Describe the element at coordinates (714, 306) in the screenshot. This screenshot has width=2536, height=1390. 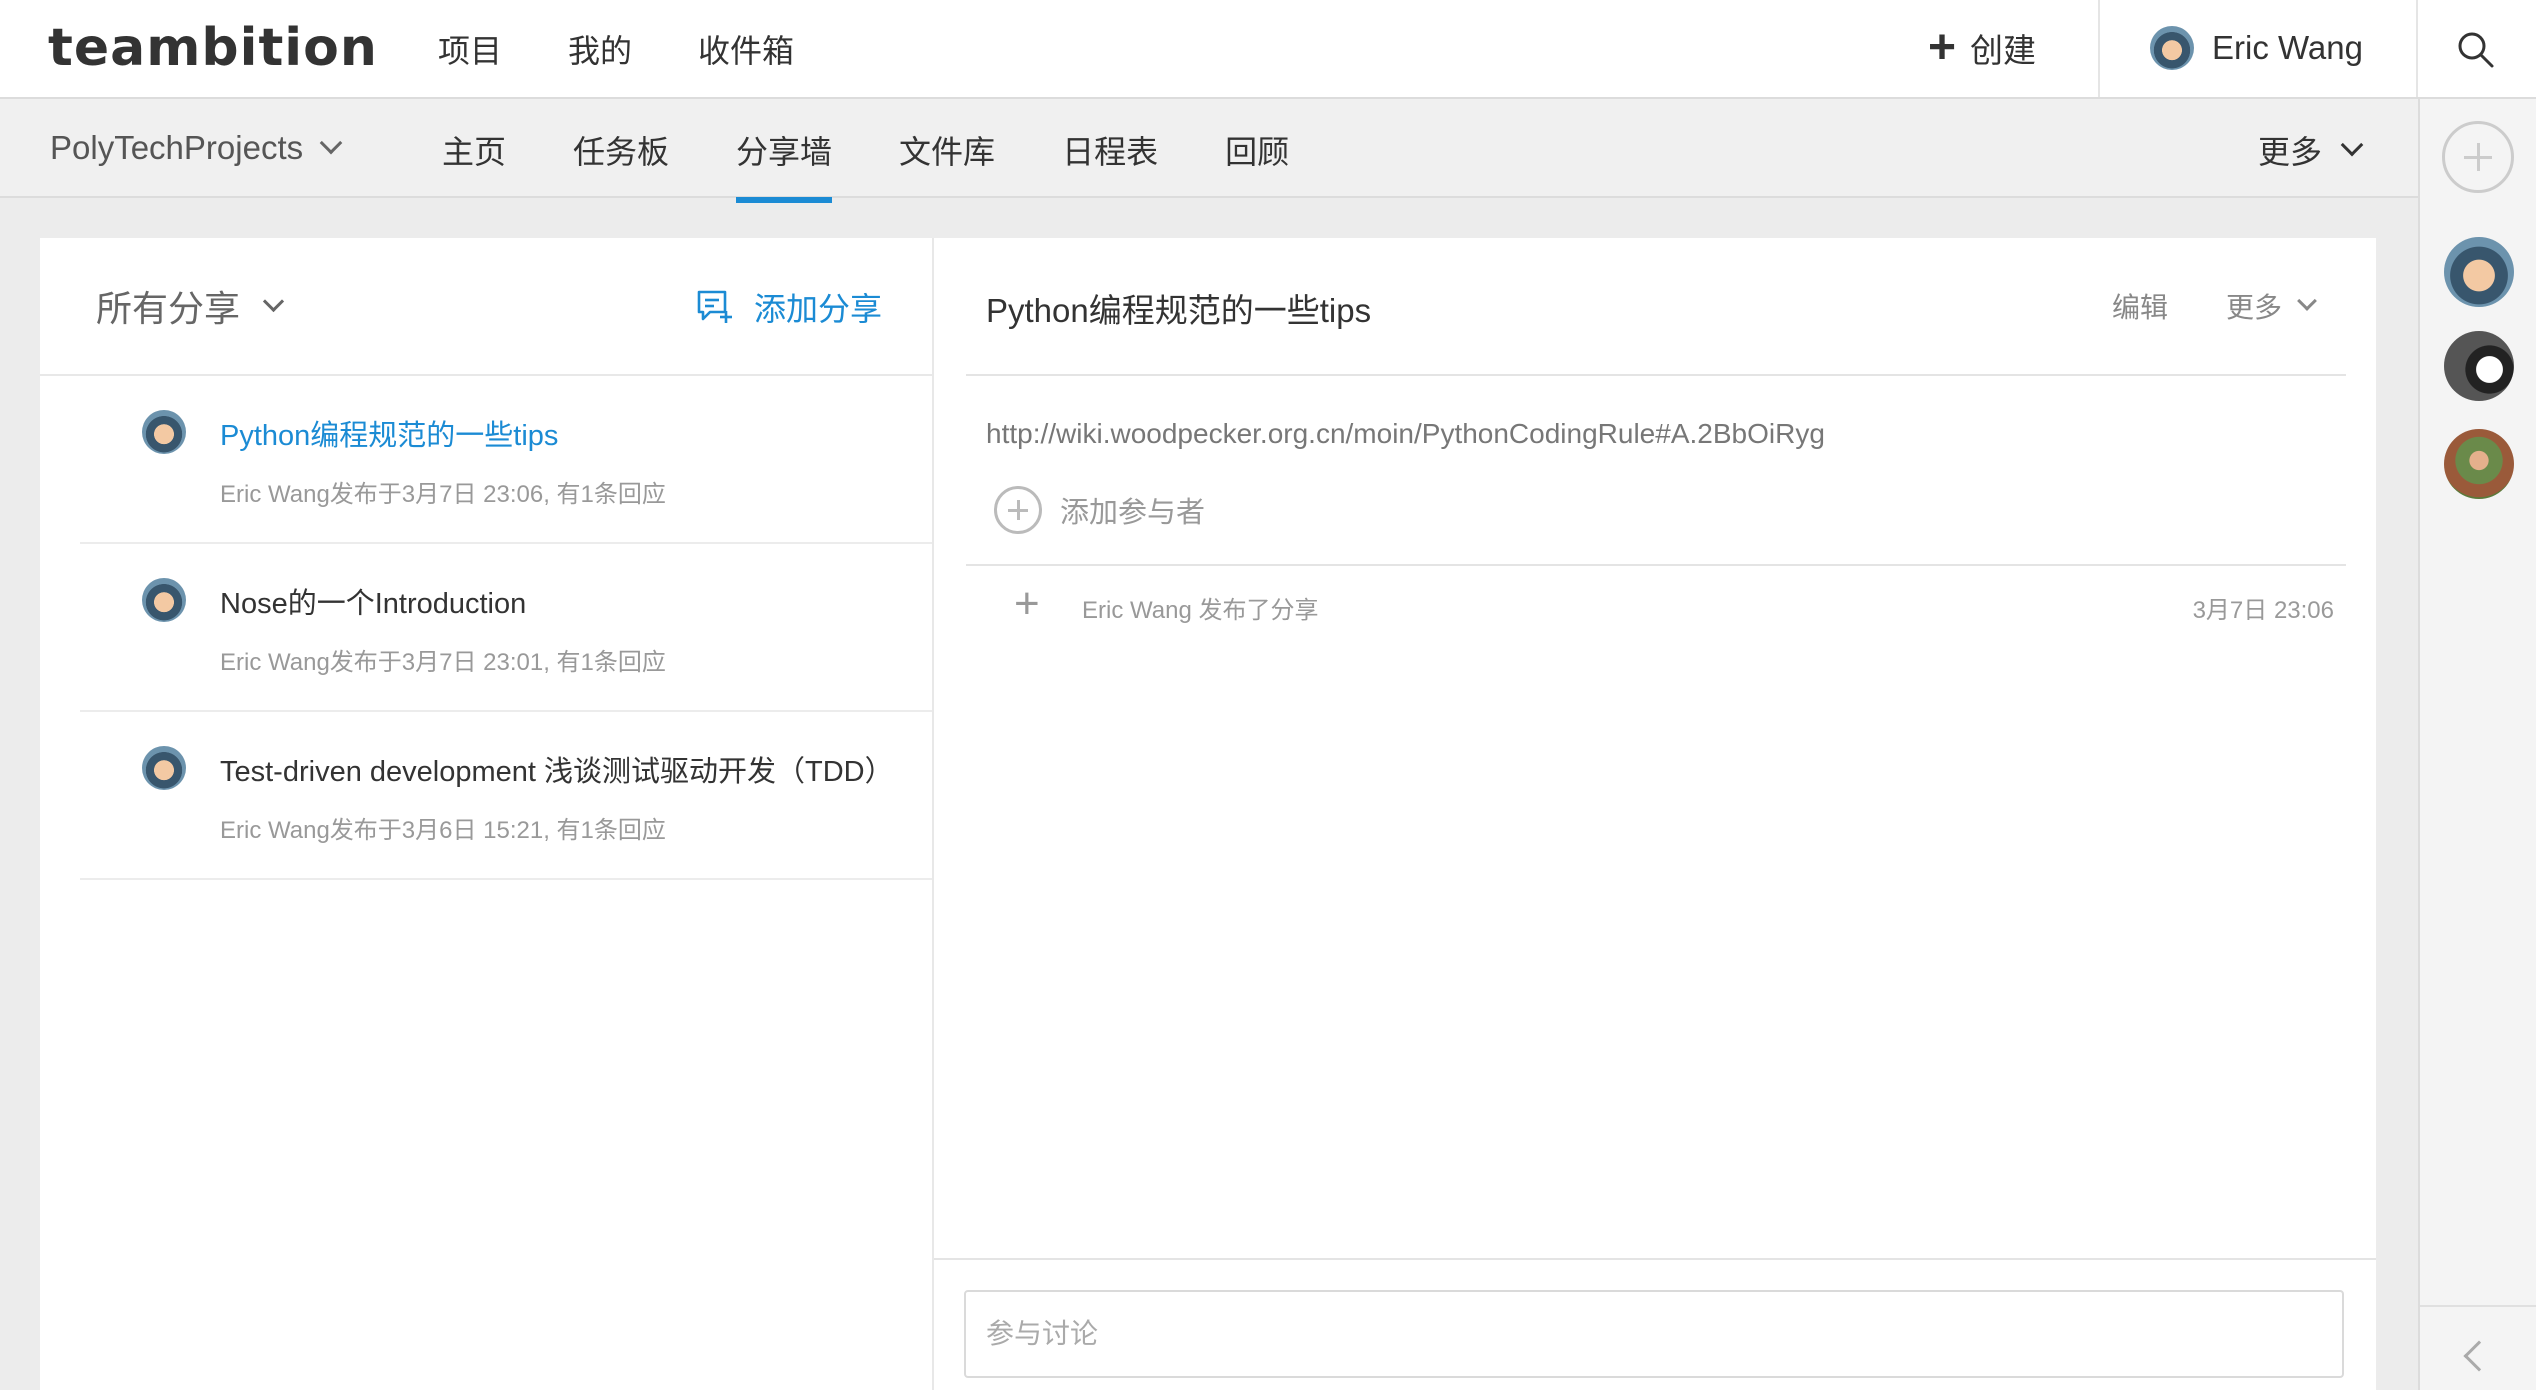
I see `add-comment-icon` at that location.